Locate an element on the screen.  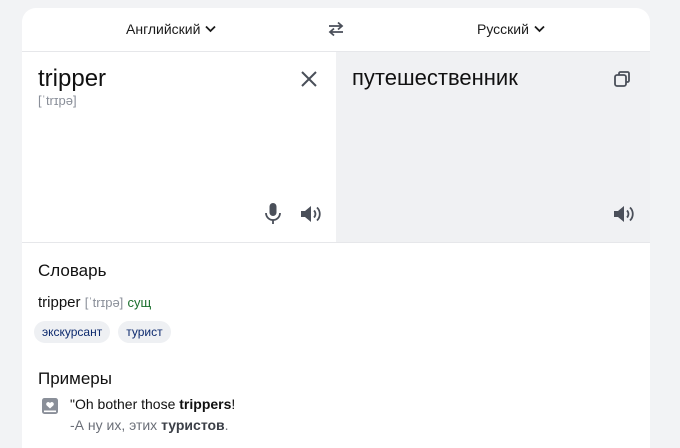
part-of-speech: сущ is located at coordinates (139, 302).